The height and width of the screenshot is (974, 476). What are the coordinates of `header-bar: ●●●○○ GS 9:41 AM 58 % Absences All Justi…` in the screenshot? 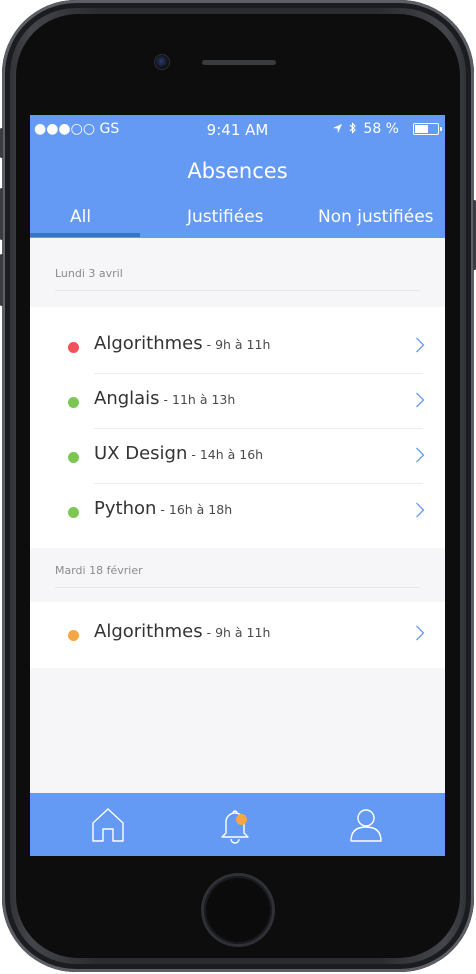 It's located at (237, 176).